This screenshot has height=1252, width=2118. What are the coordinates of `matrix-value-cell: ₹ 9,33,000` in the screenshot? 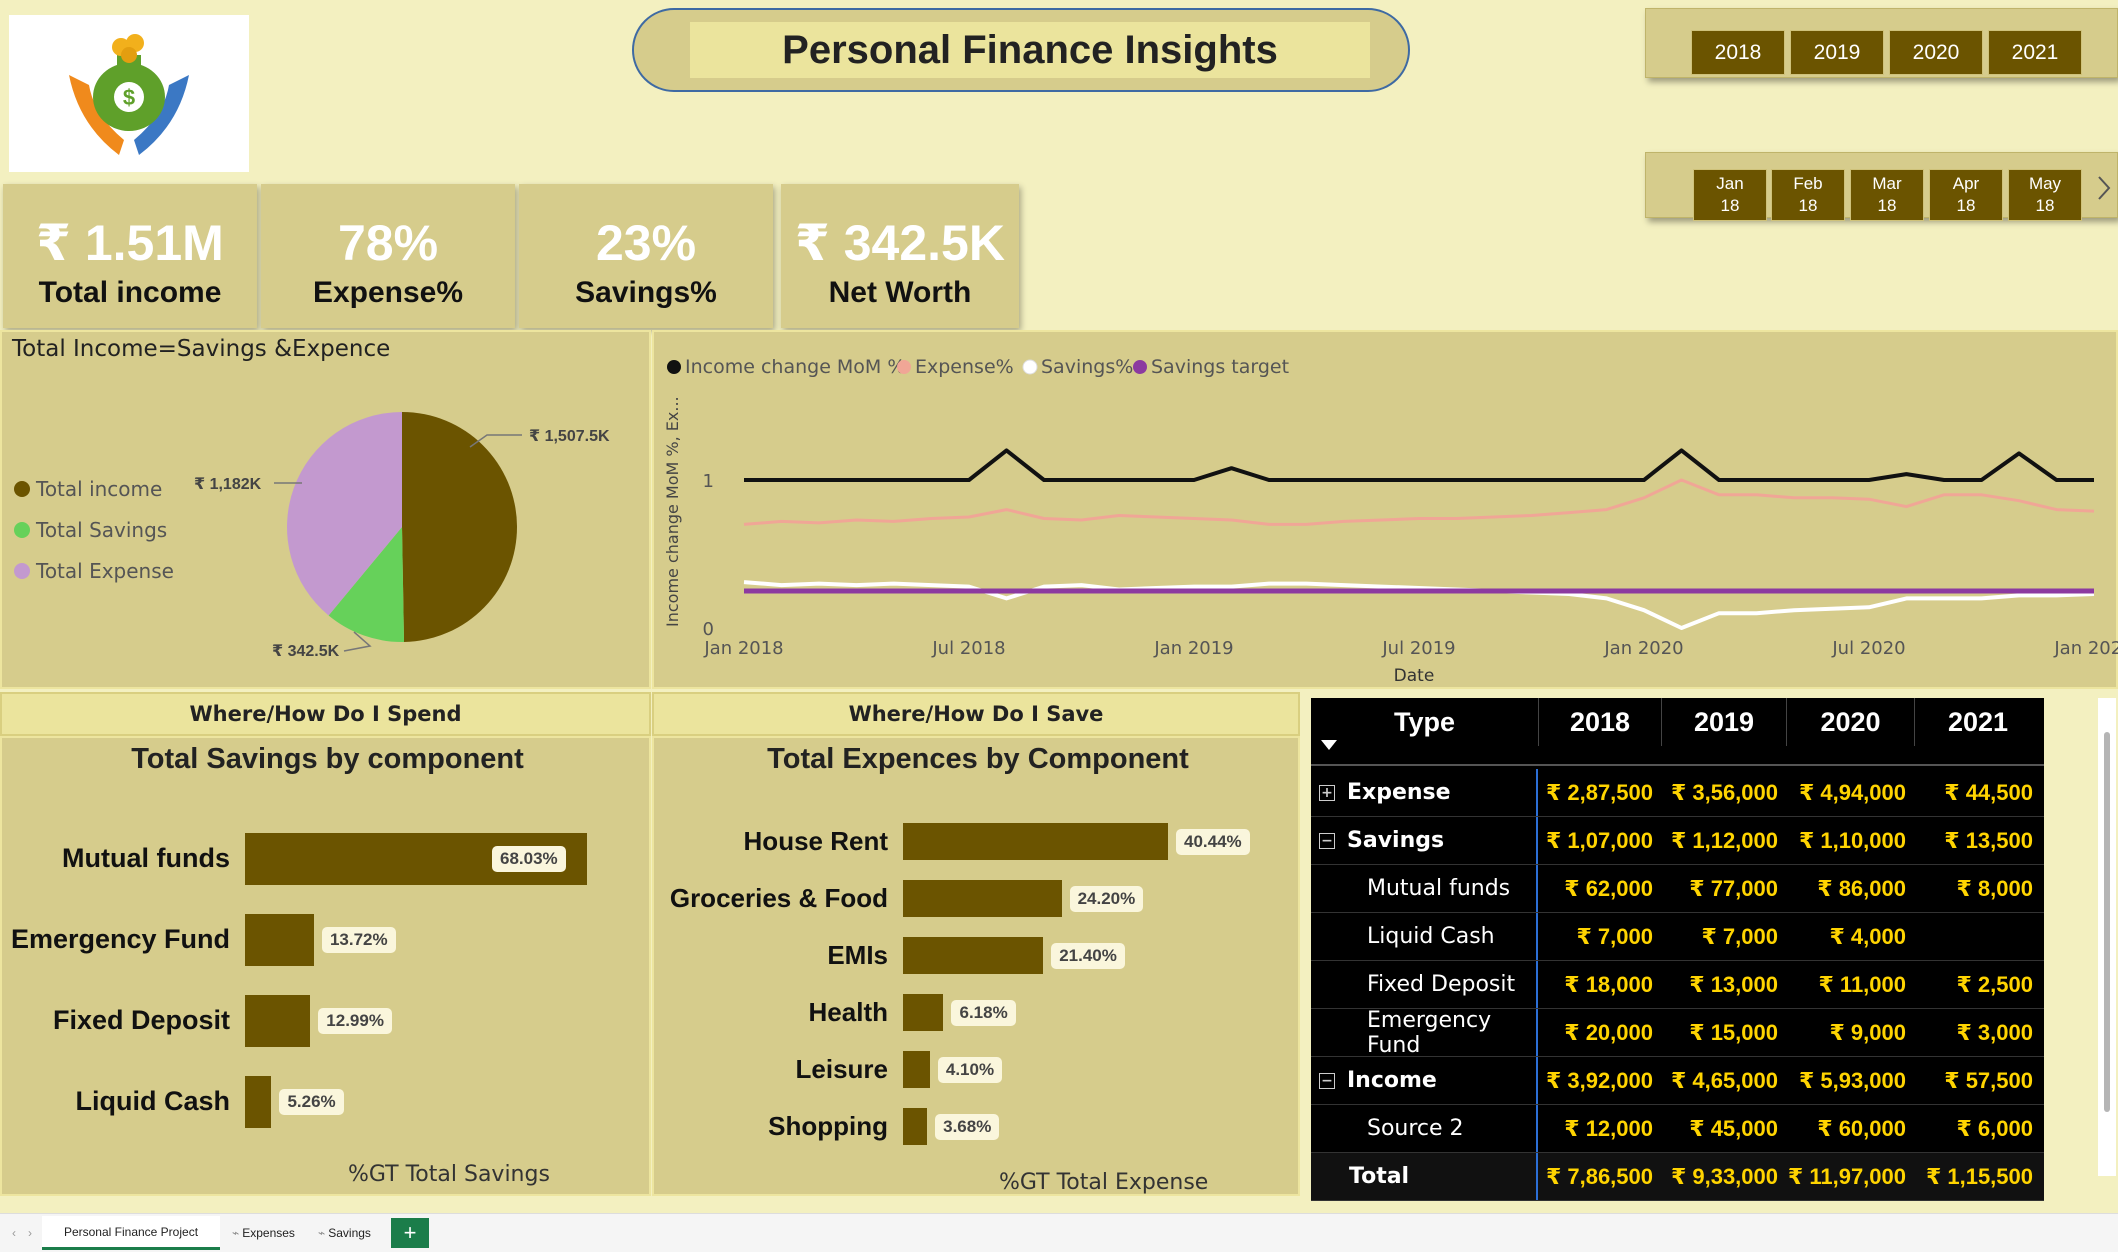 It's located at (1724, 1176).